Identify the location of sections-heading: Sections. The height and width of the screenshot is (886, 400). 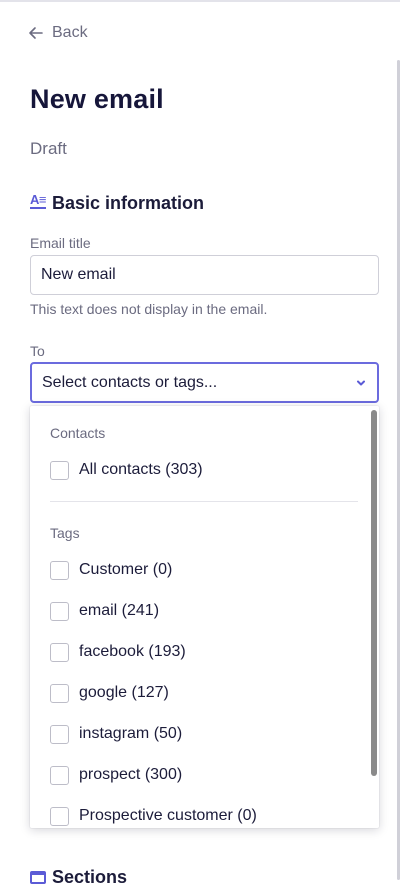
(78, 876).